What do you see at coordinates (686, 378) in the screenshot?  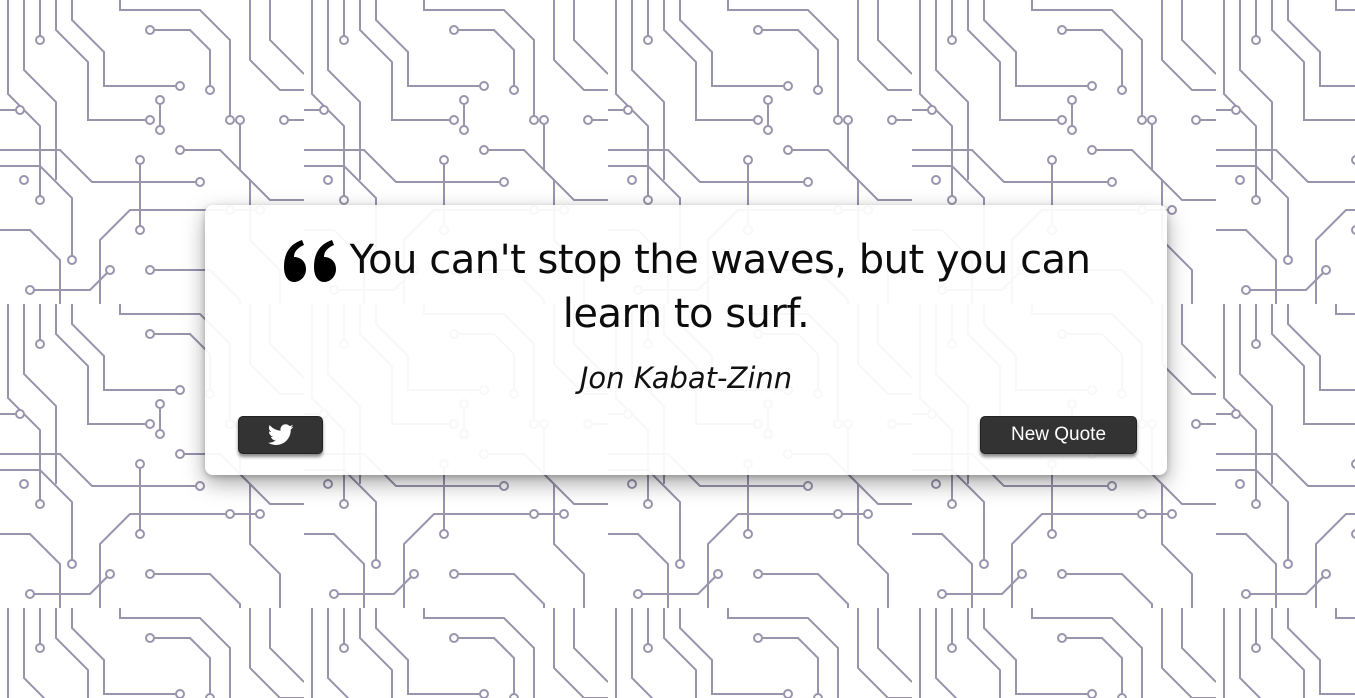 I see `quote-author: Jon Kabat-Zinn` at bounding box center [686, 378].